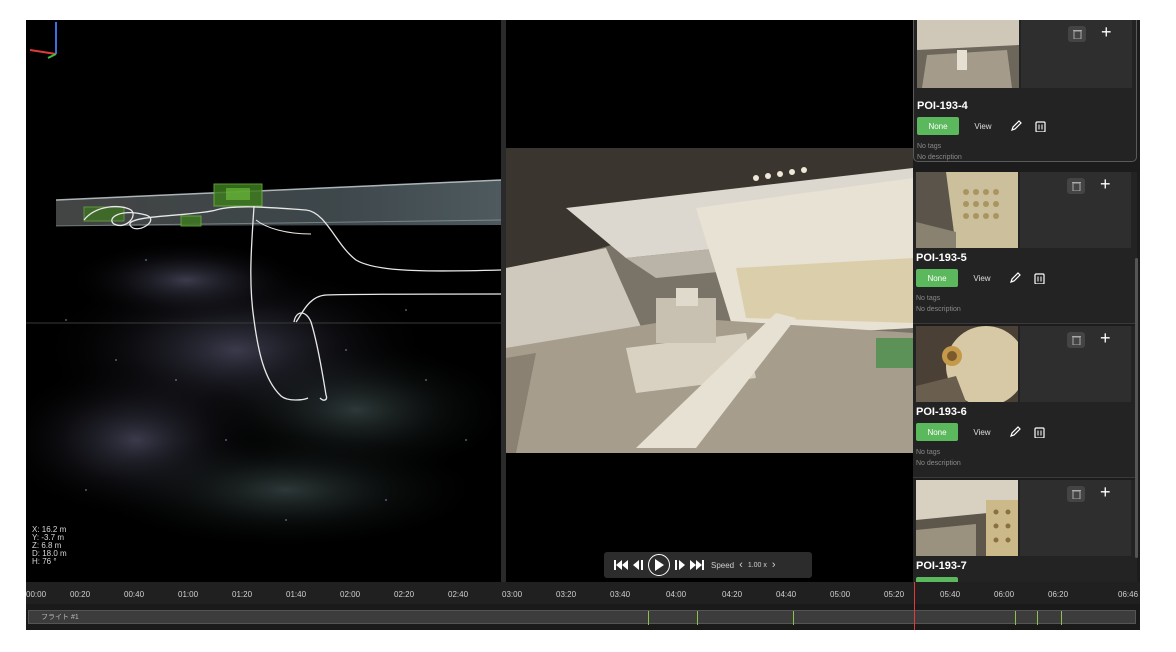 The width and height of the screenshot is (1176, 652). I want to click on timeline-tick-label: 05:00, so click(840, 594).